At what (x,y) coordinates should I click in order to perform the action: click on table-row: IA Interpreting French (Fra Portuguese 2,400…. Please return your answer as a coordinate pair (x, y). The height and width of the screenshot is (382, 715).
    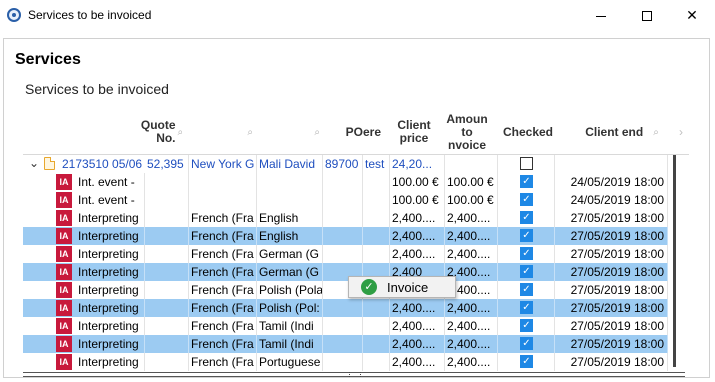
    Looking at the image, I should click on (345, 362).